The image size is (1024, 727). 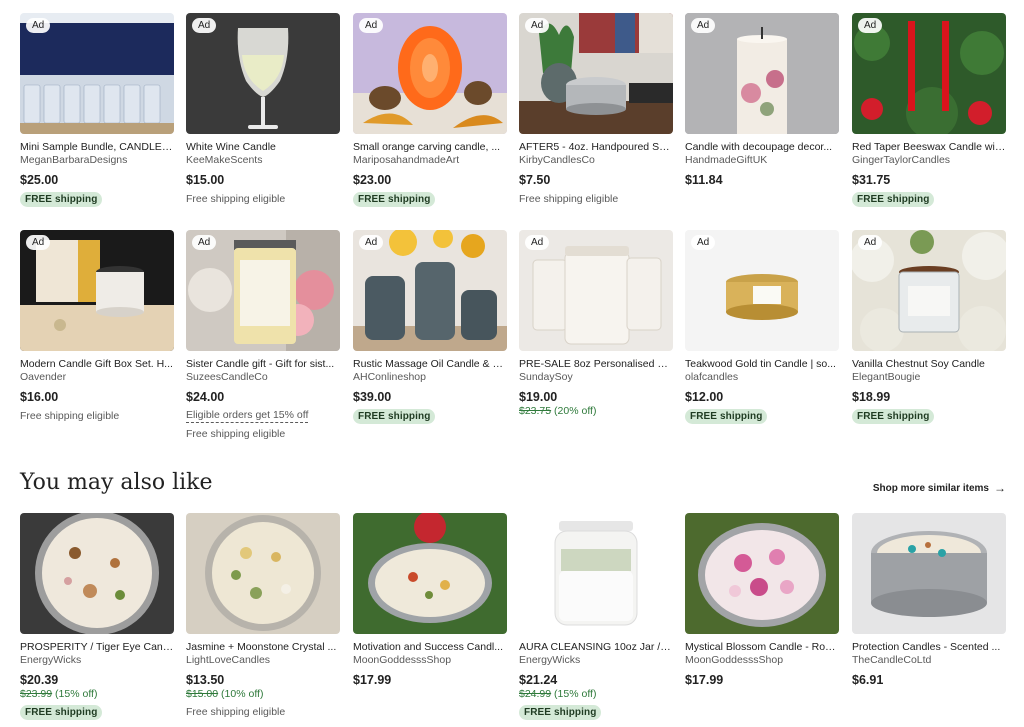 What do you see at coordinates (372, 397) in the screenshot?
I see `listing-price: $39.00` at bounding box center [372, 397].